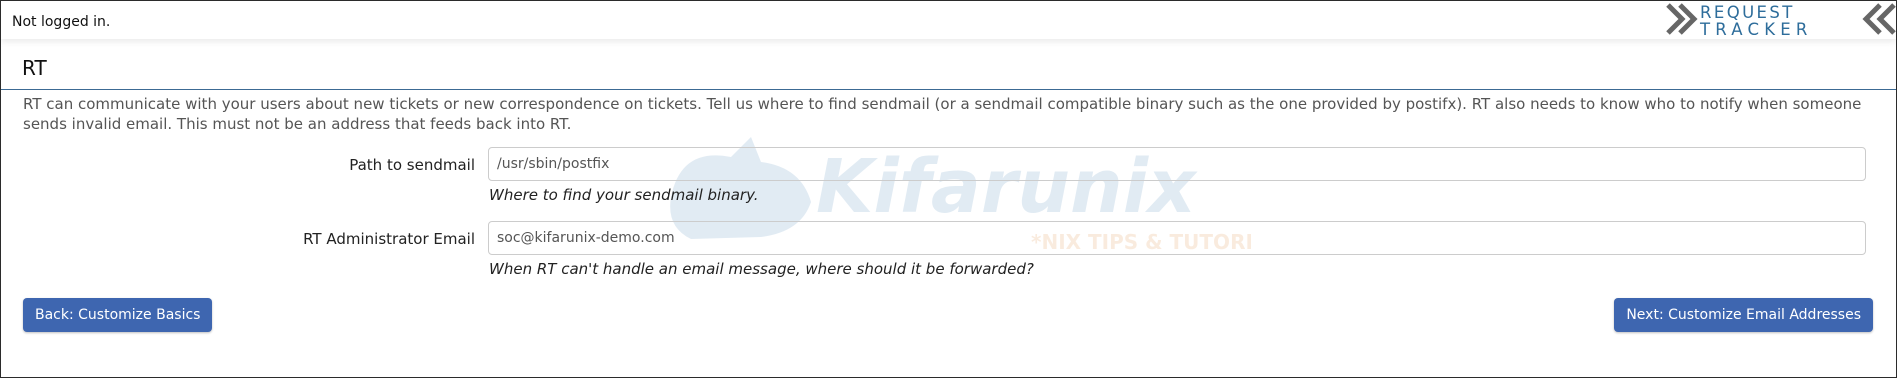 Image resolution: width=1897 pixels, height=378 pixels. I want to click on login-status: Not logged in., so click(61, 22).